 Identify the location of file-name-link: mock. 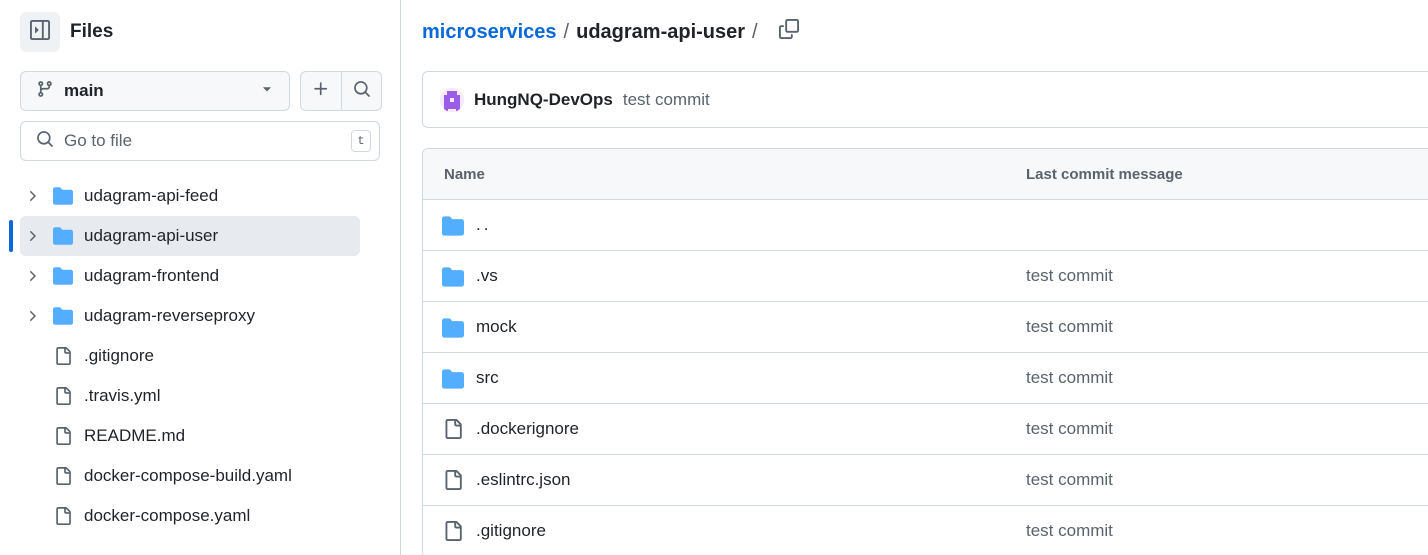
(496, 327).